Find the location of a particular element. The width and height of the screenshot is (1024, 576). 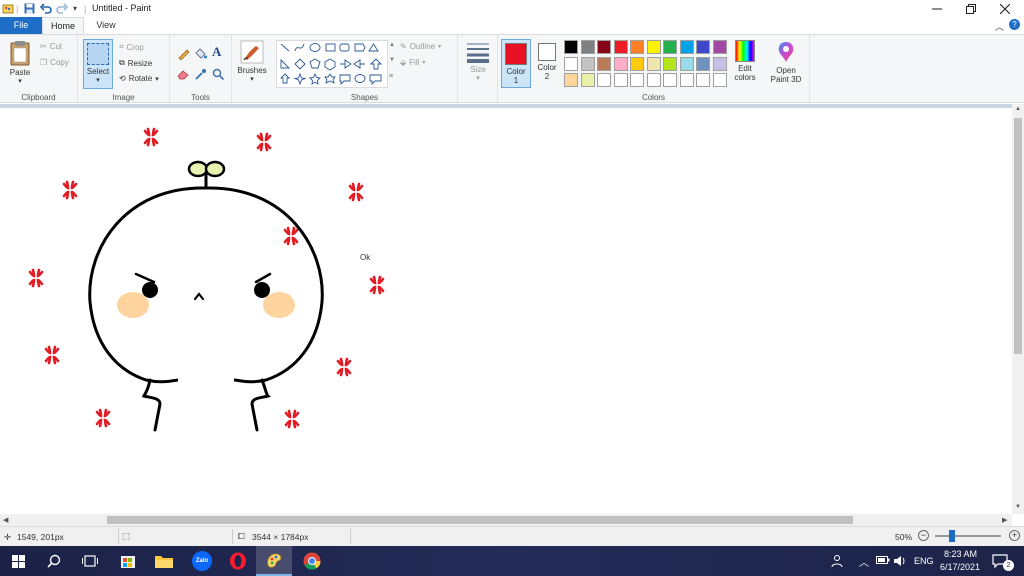

scroll-right-icon: ▶ is located at coordinates (1004, 520).